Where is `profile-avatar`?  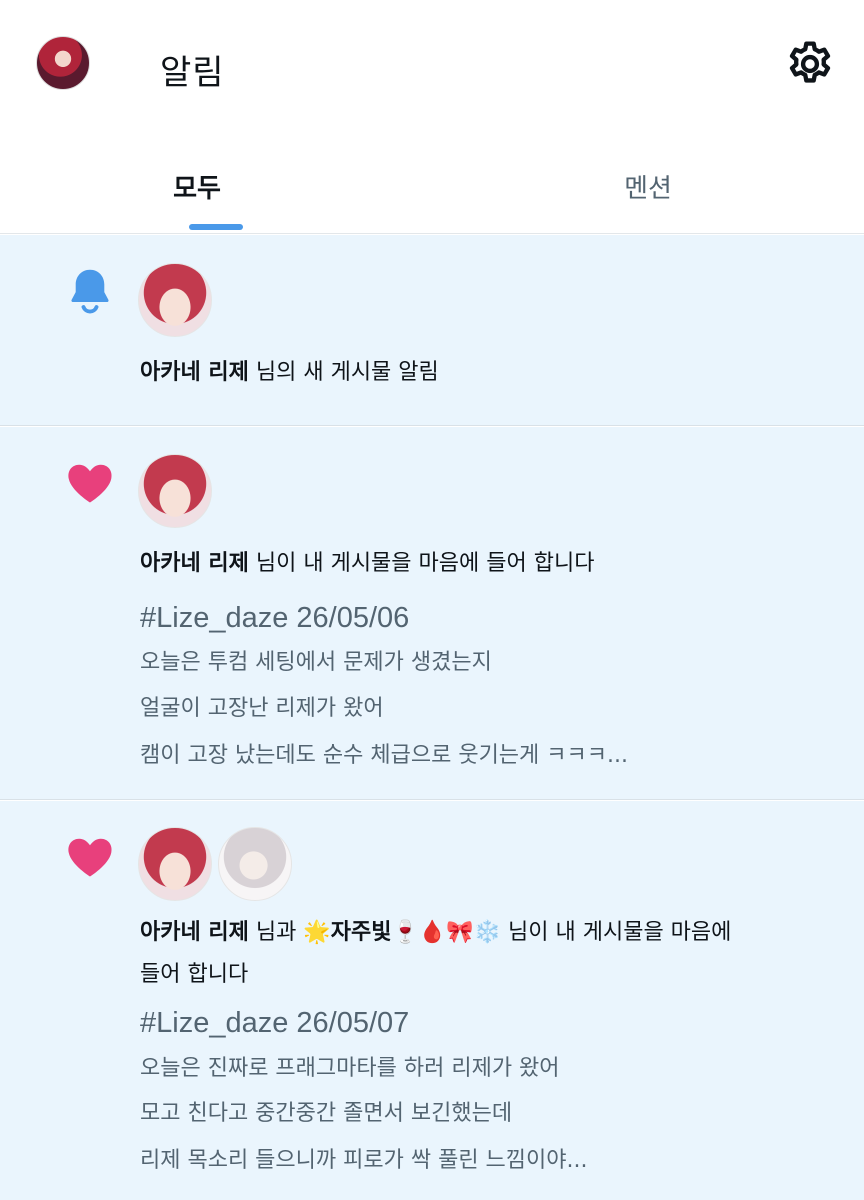 profile-avatar is located at coordinates (63, 63).